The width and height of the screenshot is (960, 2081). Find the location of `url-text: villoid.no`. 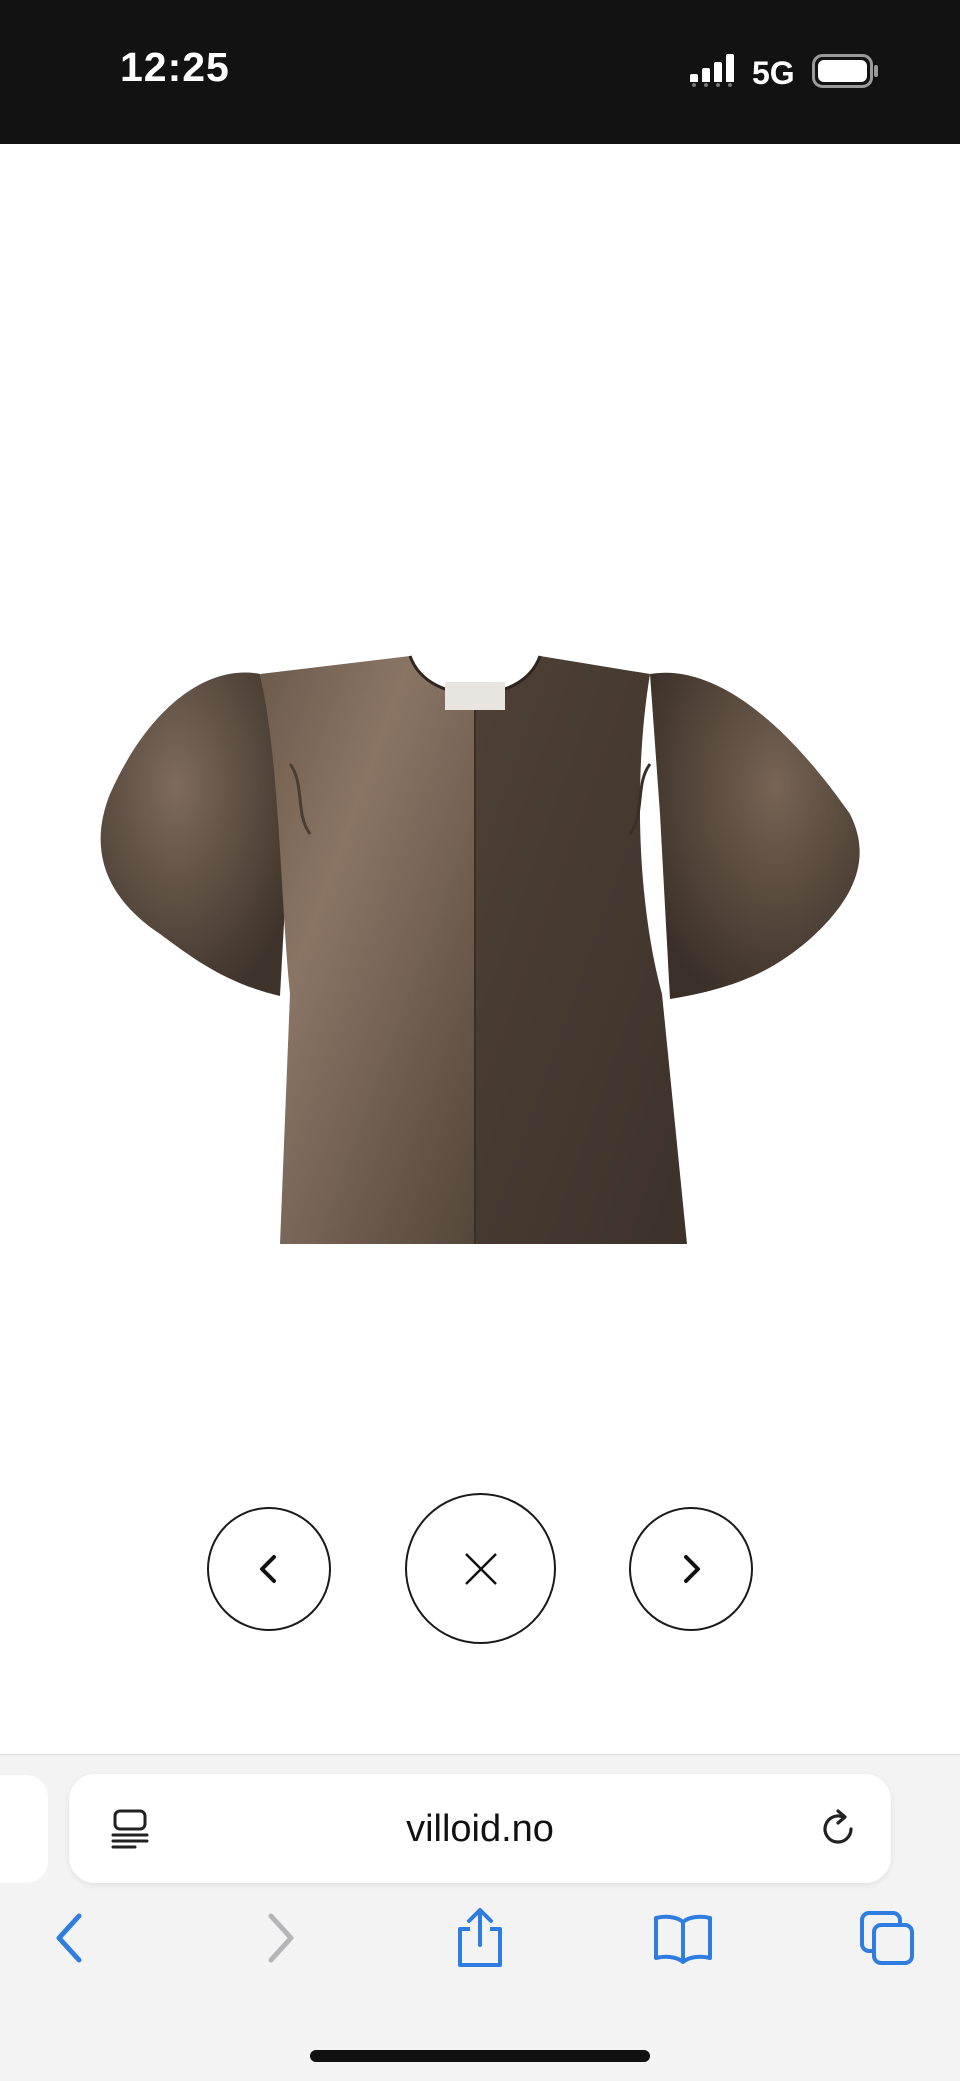

url-text: villoid.no is located at coordinates (480, 1829).